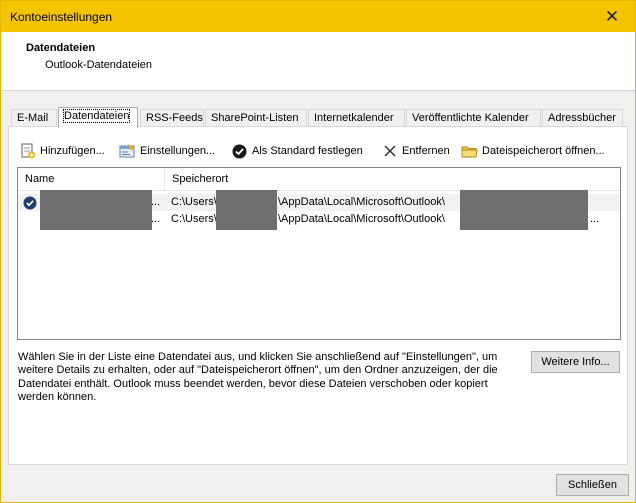 This screenshot has width=636, height=503. Describe the element at coordinates (127, 151) in the screenshot. I see `datafile-settings-icon` at that location.